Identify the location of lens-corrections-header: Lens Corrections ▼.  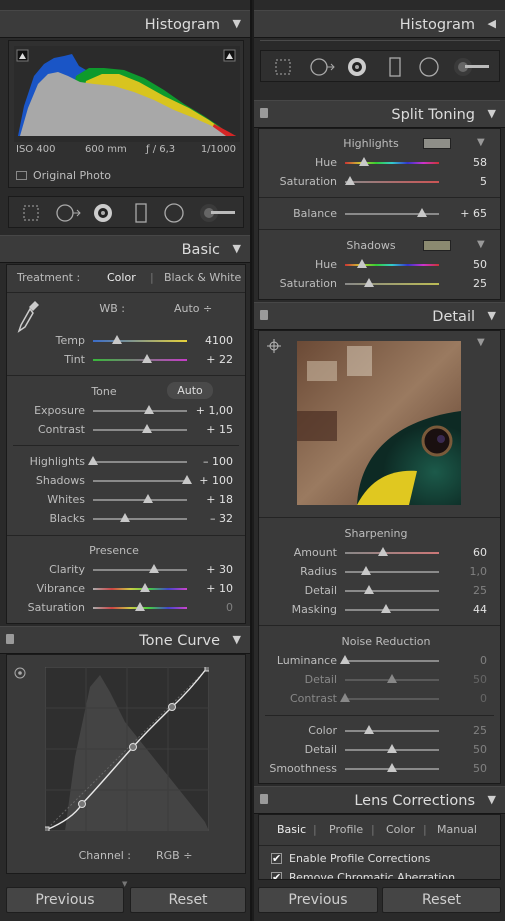
(379, 800).